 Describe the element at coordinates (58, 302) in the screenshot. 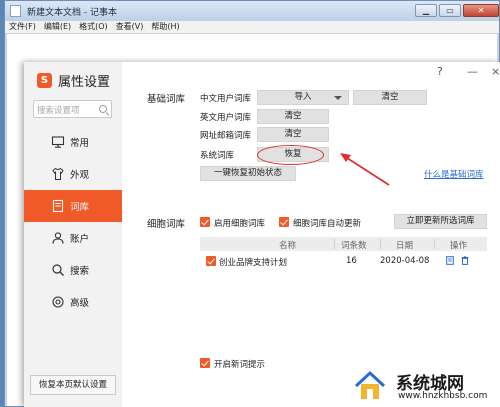

I see `gear-icon` at that location.